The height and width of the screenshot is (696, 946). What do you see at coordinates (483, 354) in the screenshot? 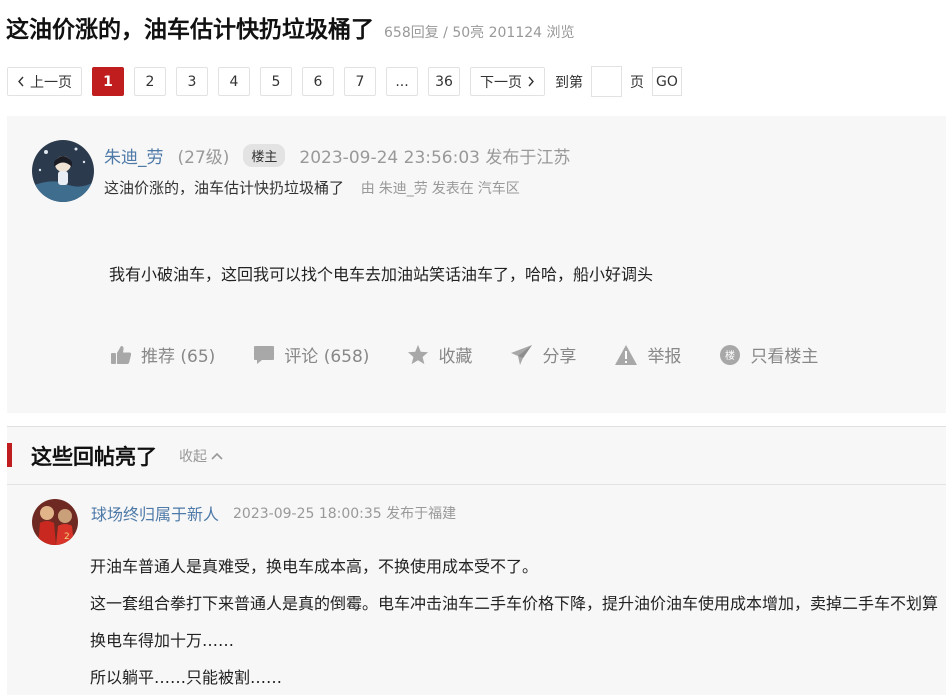
I see `post-actions: 推荐 (65) 评论 (658) 收藏 分享 举报 楼 只看楼主` at bounding box center [483, 354].